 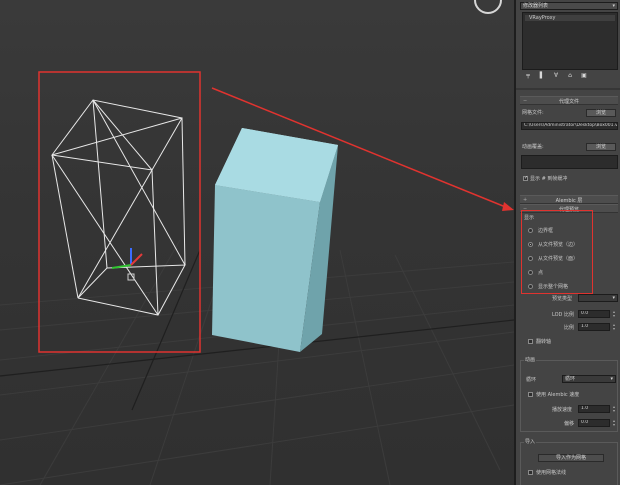 I want to click on solid-box, so click(x=275, y=240).